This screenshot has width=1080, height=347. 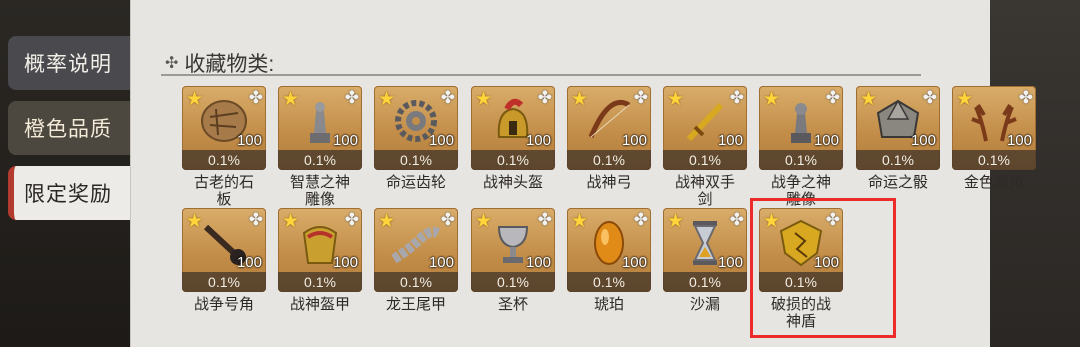 I want to click on collection-item: ★ ✤ 100 0.1% 命运齿轮, so click(x=416, y=138).